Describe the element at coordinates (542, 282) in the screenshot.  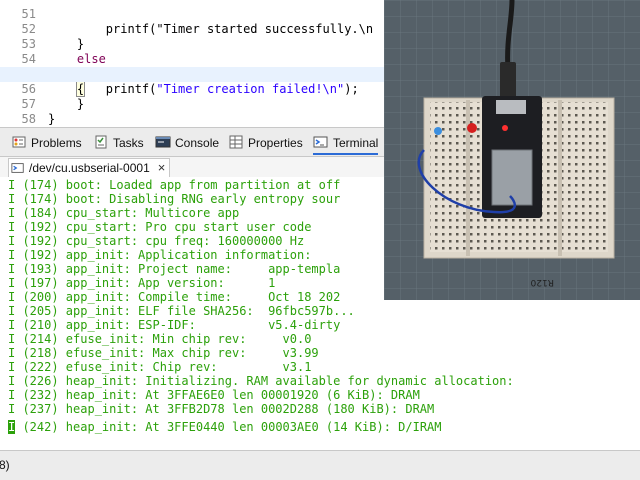
I see `board-marking: R120` at that location.